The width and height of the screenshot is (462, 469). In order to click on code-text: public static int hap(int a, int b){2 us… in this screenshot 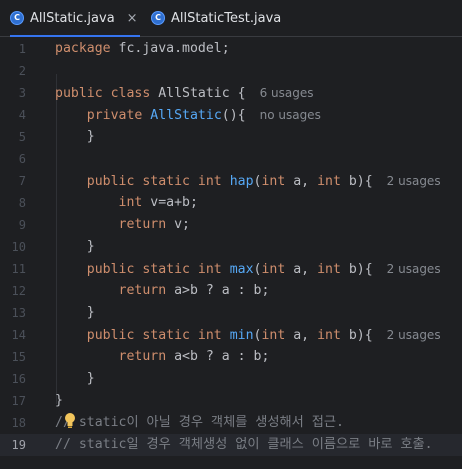, I will do `click(248, 181)`.